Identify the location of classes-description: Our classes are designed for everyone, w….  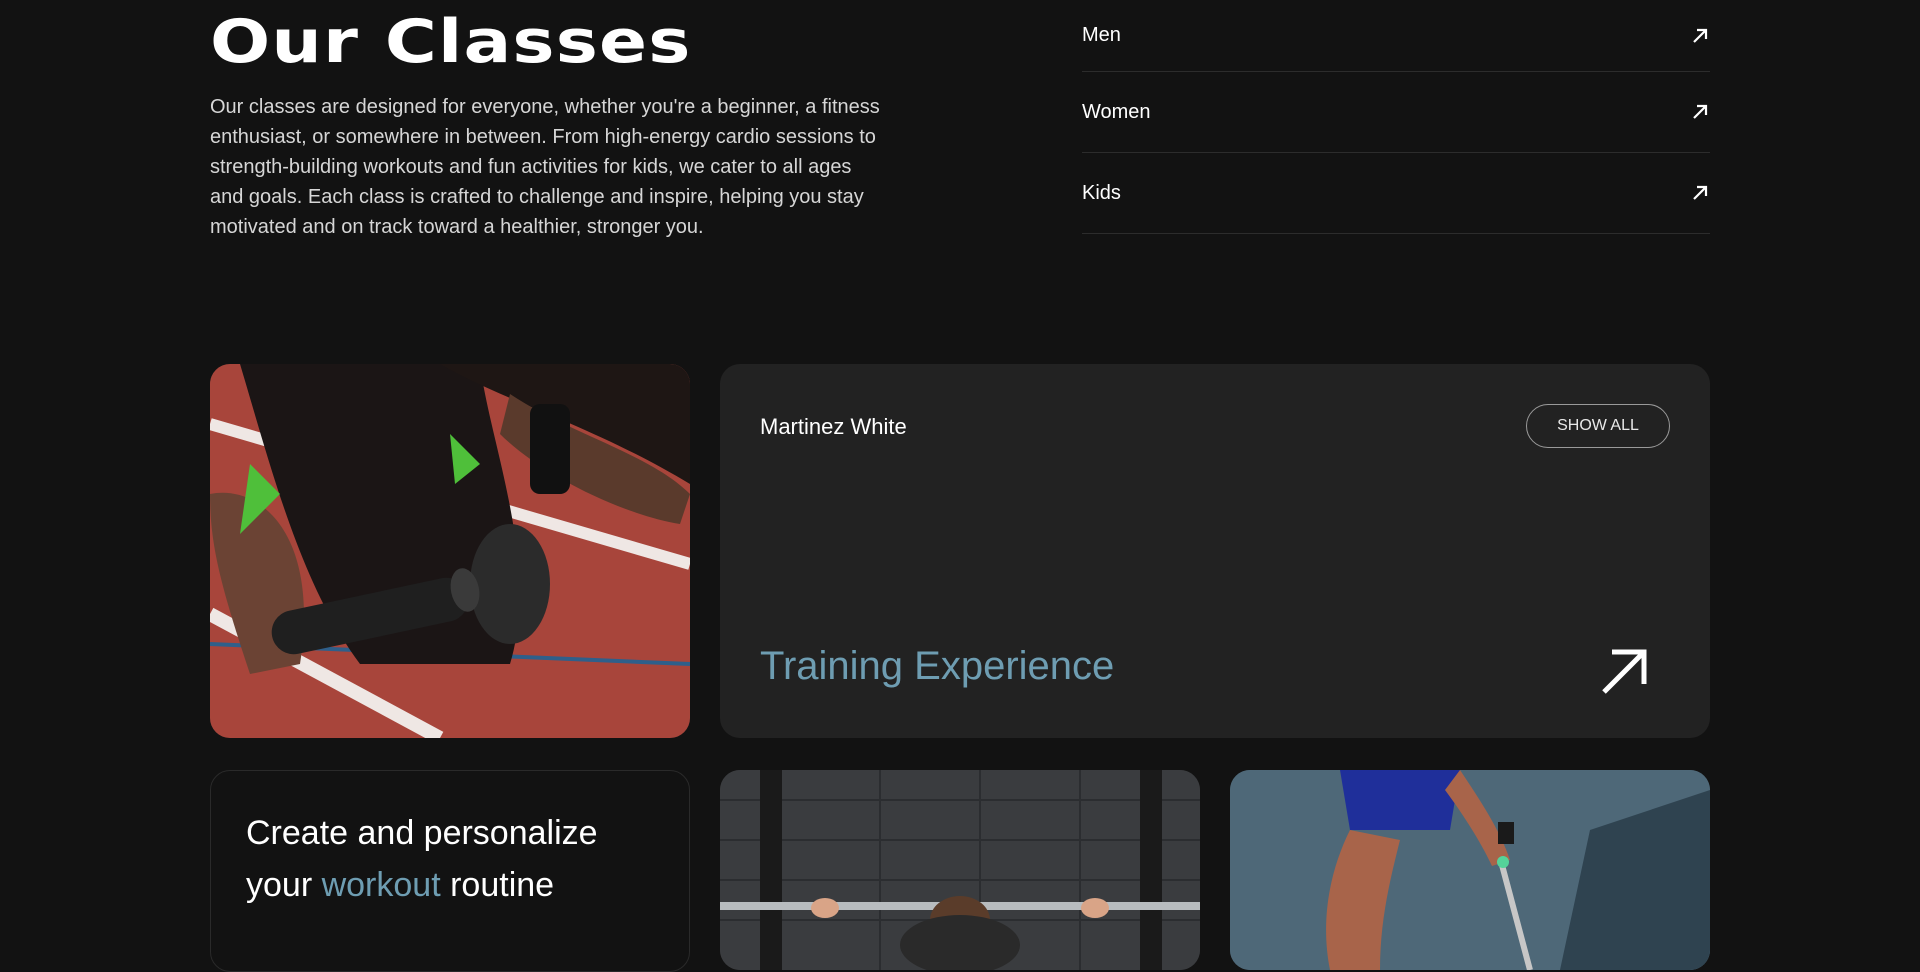
(545, 167).